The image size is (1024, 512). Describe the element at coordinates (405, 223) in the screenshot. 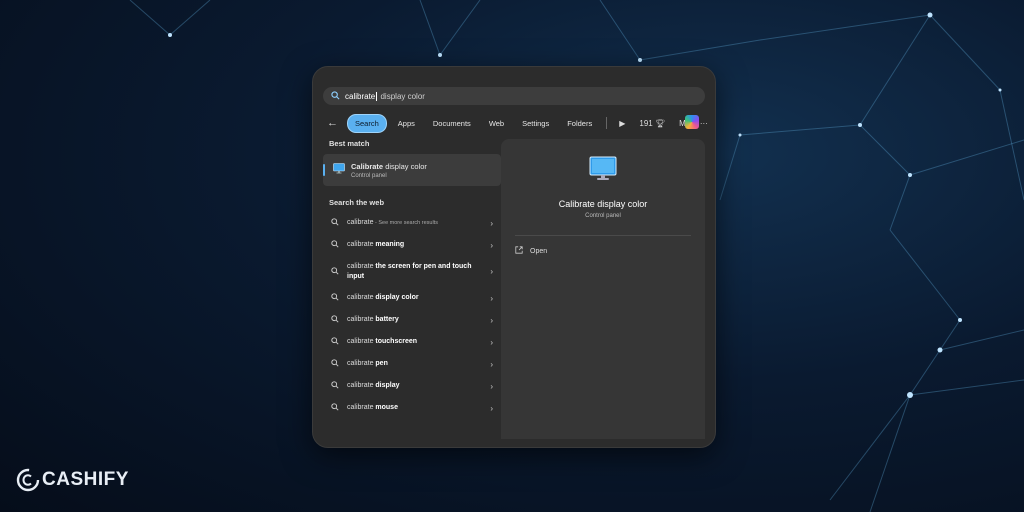

I see `web-result-hint: - See more search results` at that location.